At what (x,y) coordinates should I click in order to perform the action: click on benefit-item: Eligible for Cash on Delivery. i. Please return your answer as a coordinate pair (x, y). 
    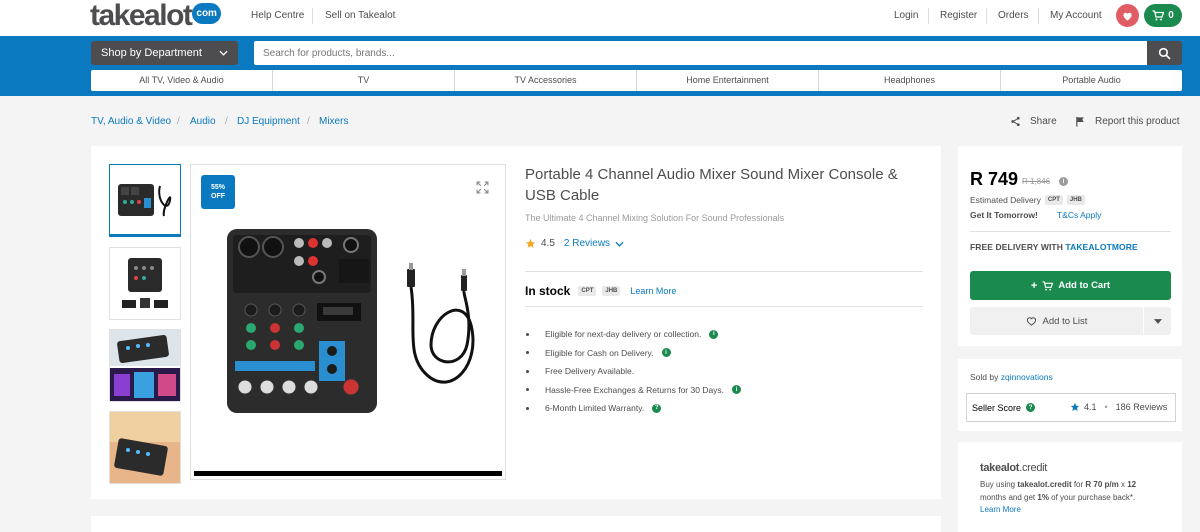
    Looking at the image, I should click on (633, 353).